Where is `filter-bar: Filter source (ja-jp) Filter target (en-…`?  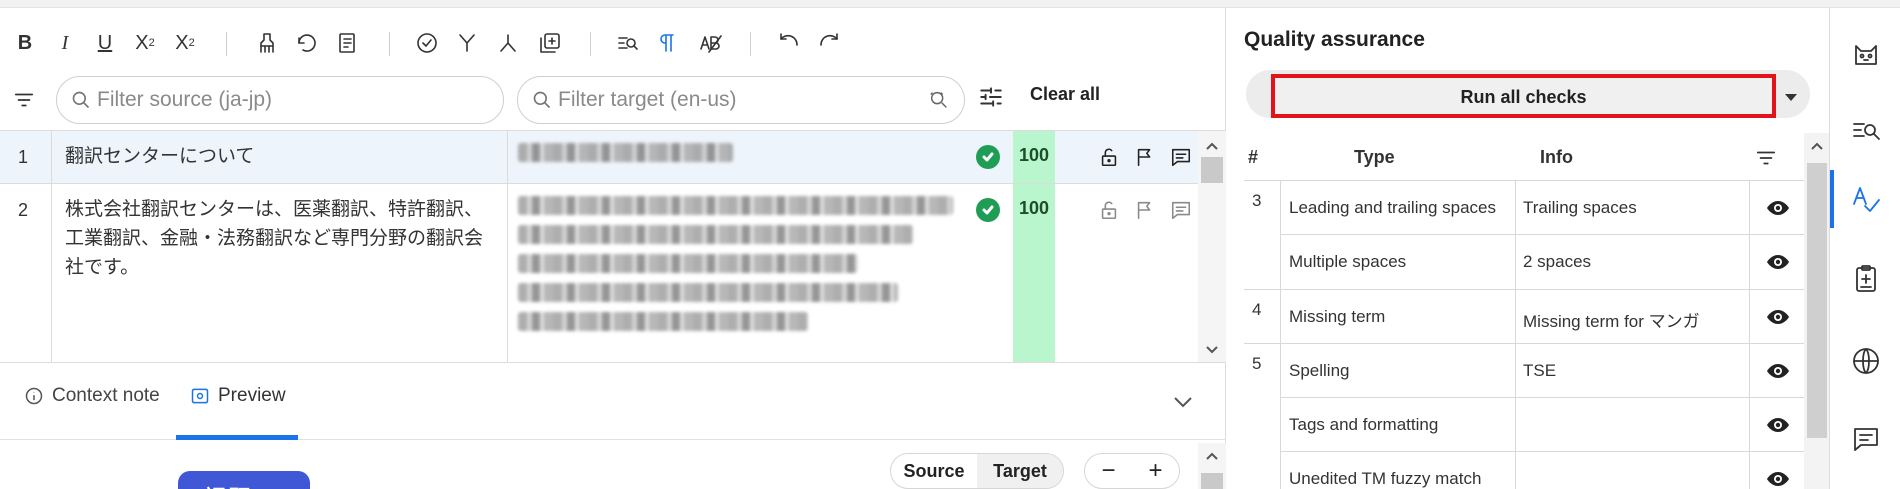
filter-bar: Filter source (ja-jp) Filter target (en-… is located at coordinates (613, 100).